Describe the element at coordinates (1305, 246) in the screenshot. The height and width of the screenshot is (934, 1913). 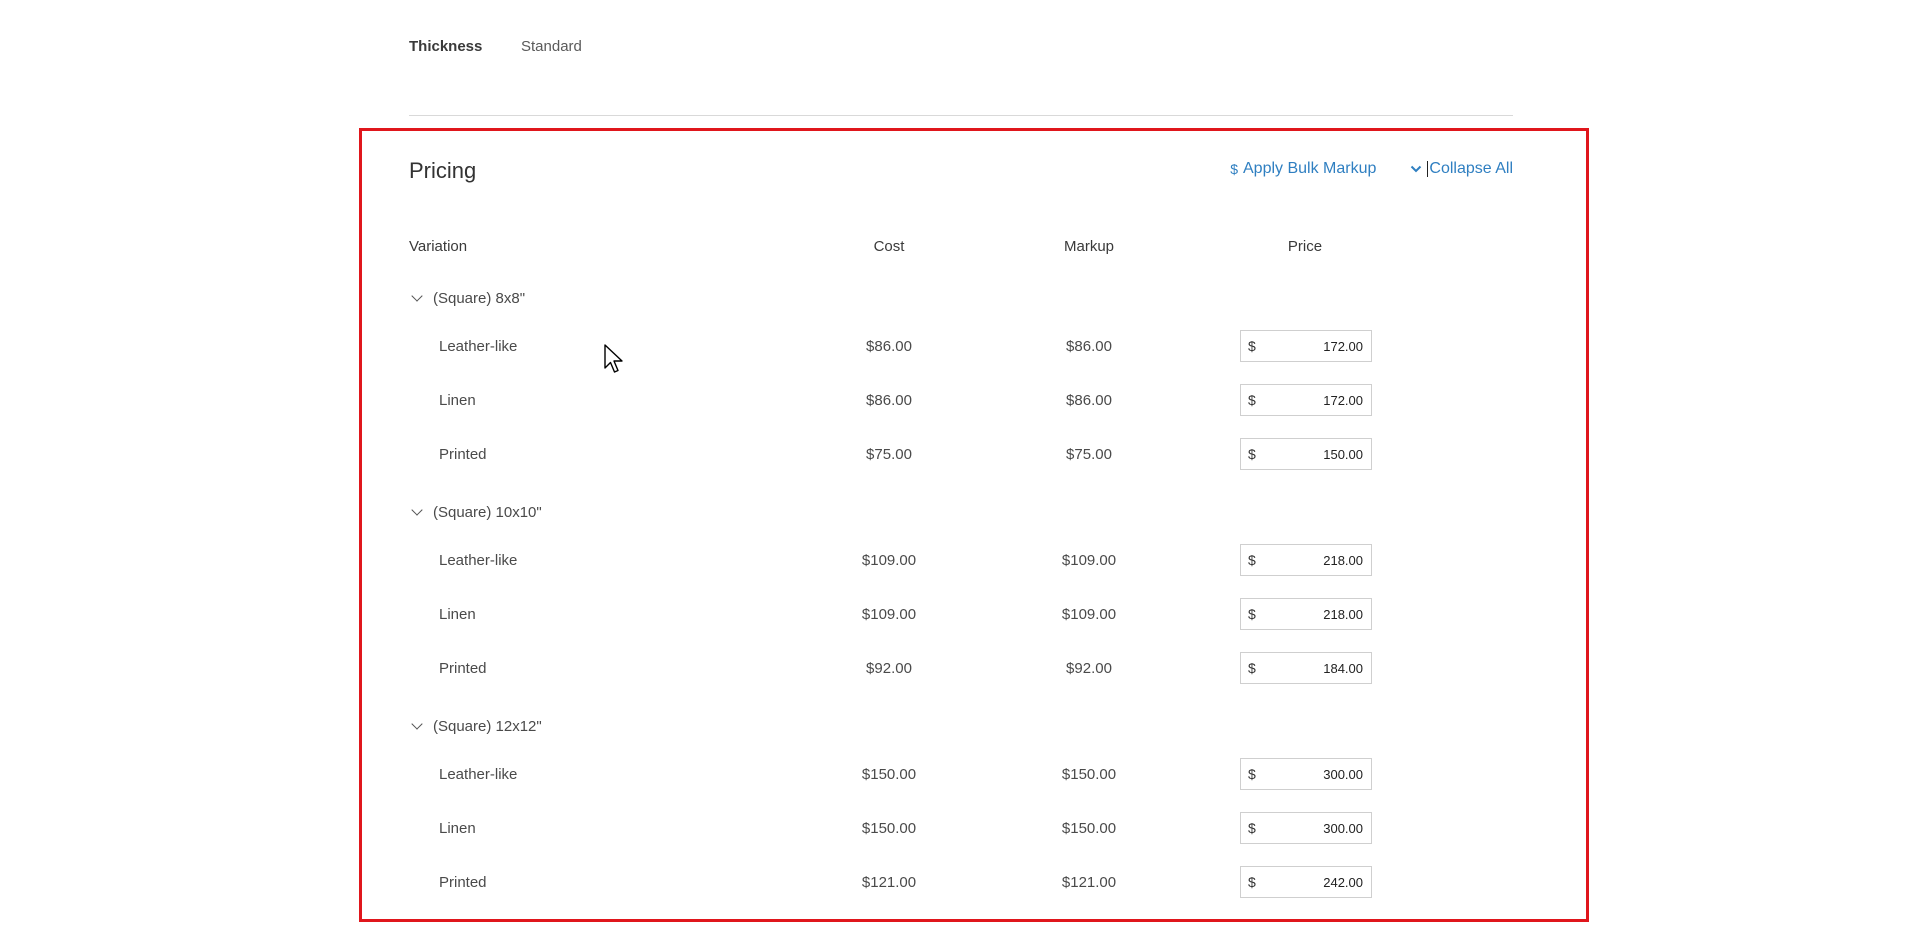
I see `header-price: Price` at that location.